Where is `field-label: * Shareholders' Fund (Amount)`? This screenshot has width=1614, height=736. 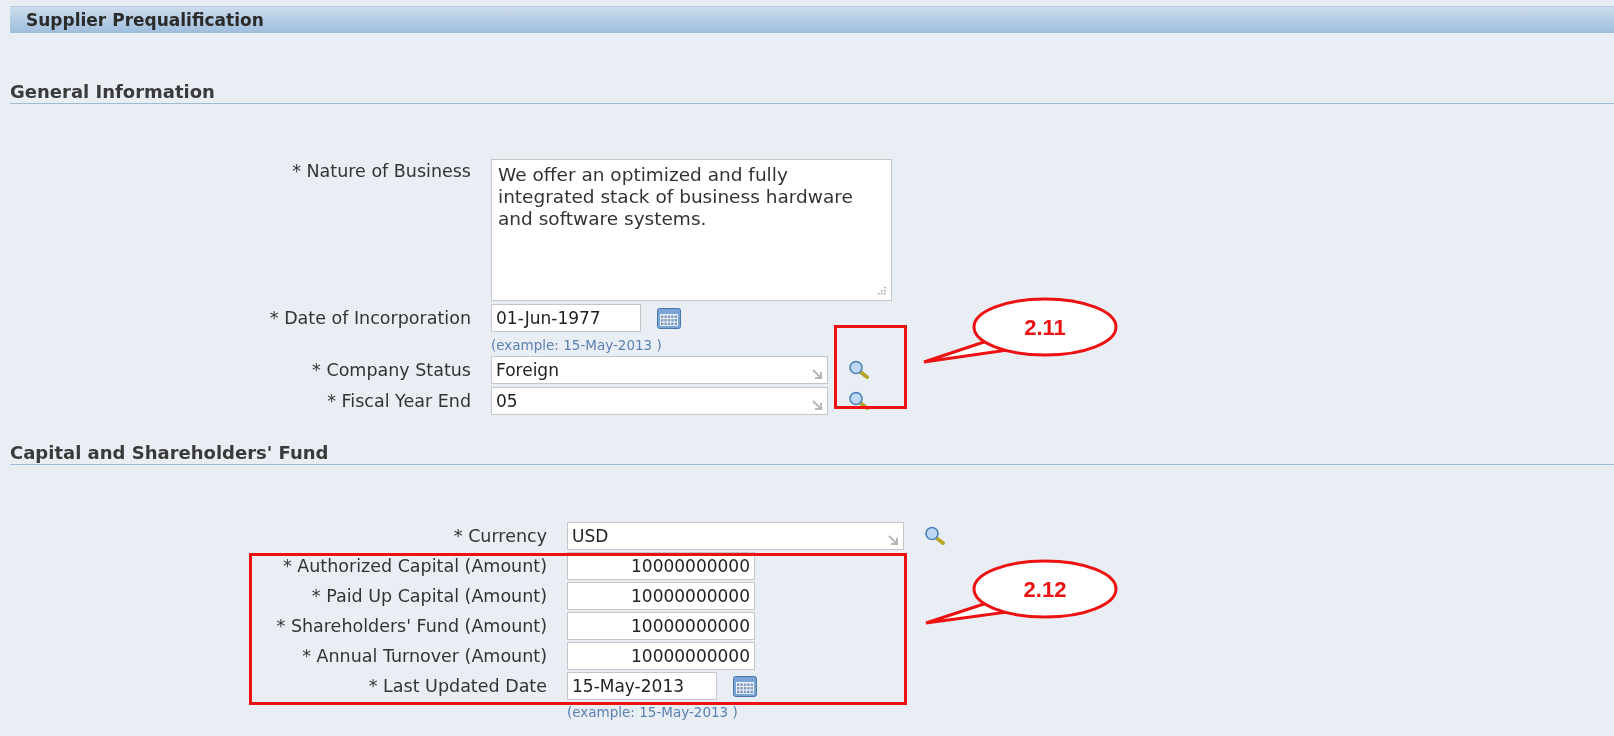 field-label: * Shareholders' Fund (Amount) is located at coordinates (411, 626).